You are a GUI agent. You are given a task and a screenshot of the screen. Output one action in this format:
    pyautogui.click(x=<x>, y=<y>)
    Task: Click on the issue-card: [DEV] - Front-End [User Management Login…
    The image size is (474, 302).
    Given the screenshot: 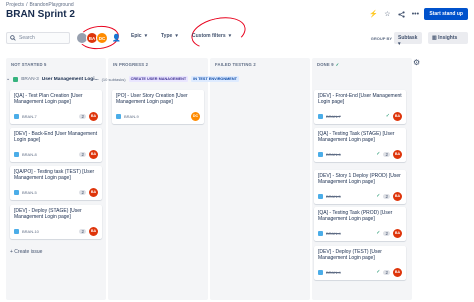 What is the action you would take?
    pyautogui.click(x=360, y=107)
    